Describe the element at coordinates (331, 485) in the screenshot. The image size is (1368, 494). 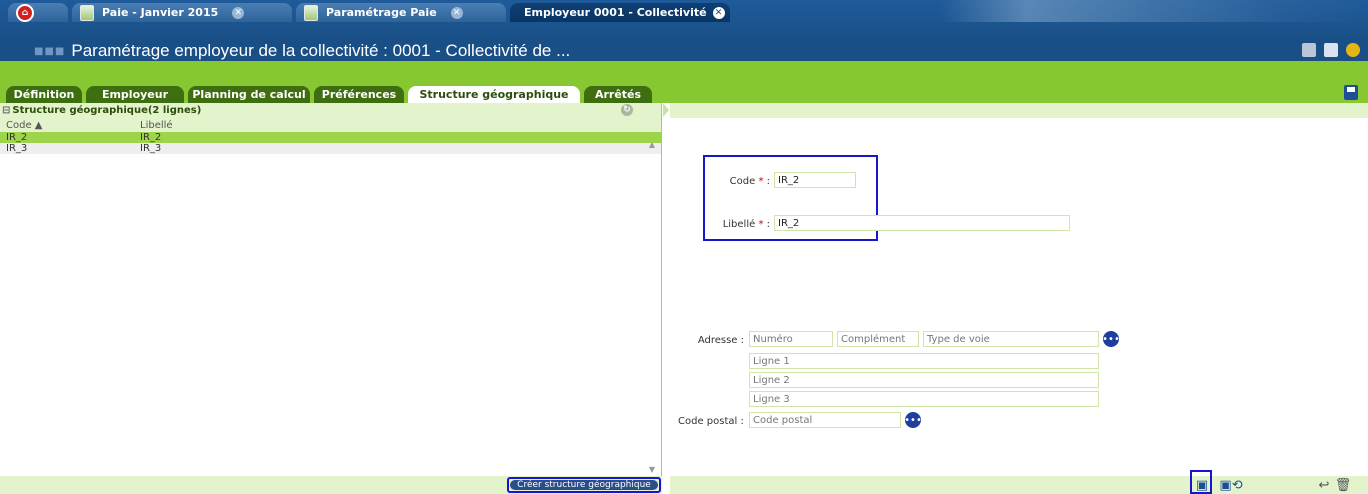
I see `list-footer: Créer structure géographique` at that location.